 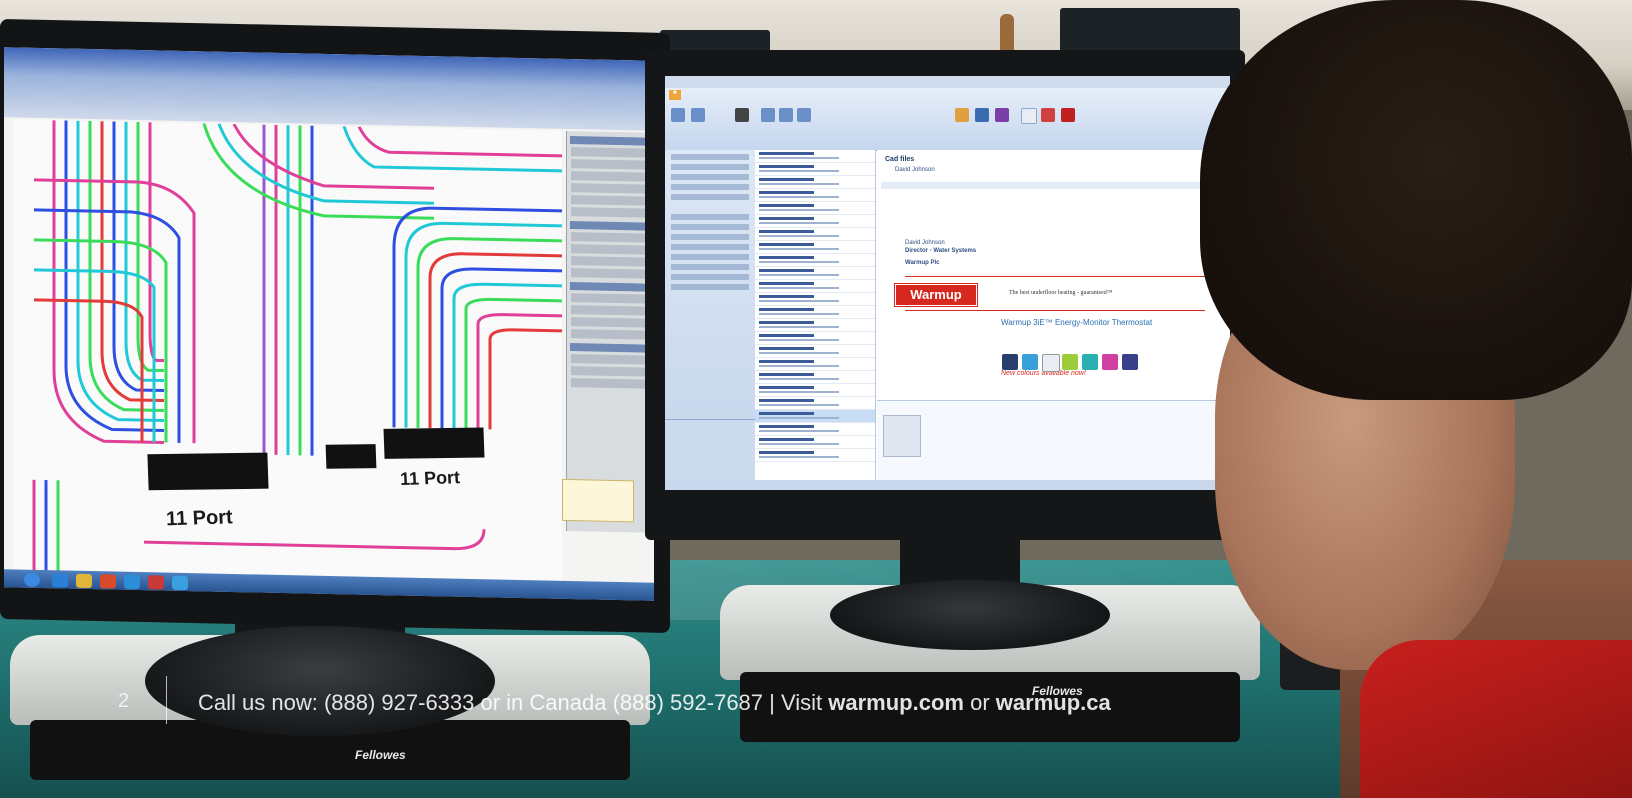 What do you see at coordinates (84, 581) in the screenshot?
I see `folder-icon` at bounding box center [84, 581].